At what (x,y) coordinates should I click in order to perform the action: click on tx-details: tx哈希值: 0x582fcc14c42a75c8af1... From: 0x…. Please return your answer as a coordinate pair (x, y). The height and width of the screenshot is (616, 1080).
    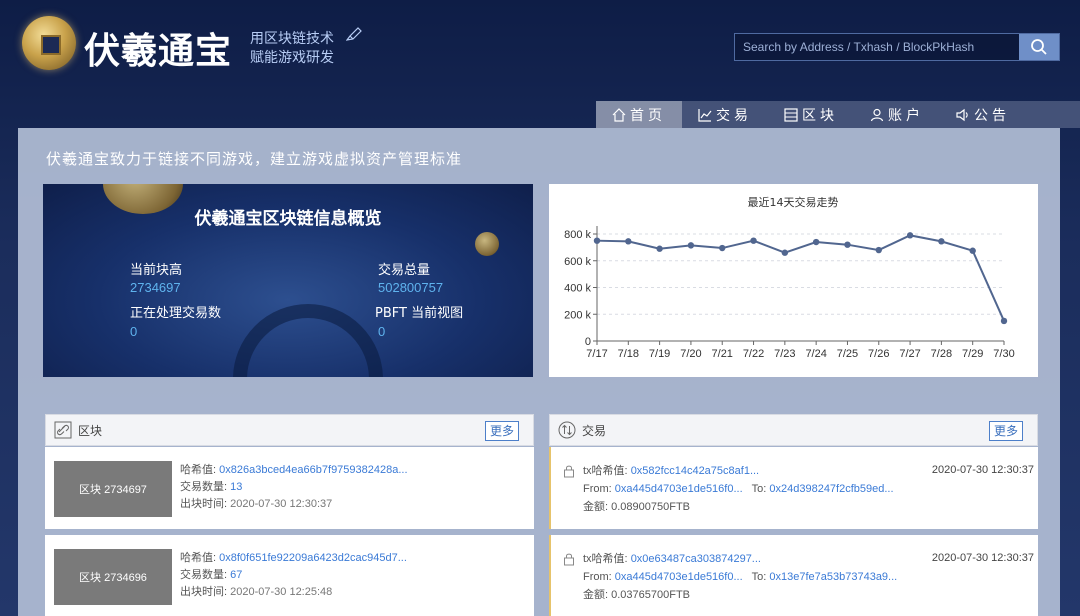
    Looking at the image, I should click on (738, 489).